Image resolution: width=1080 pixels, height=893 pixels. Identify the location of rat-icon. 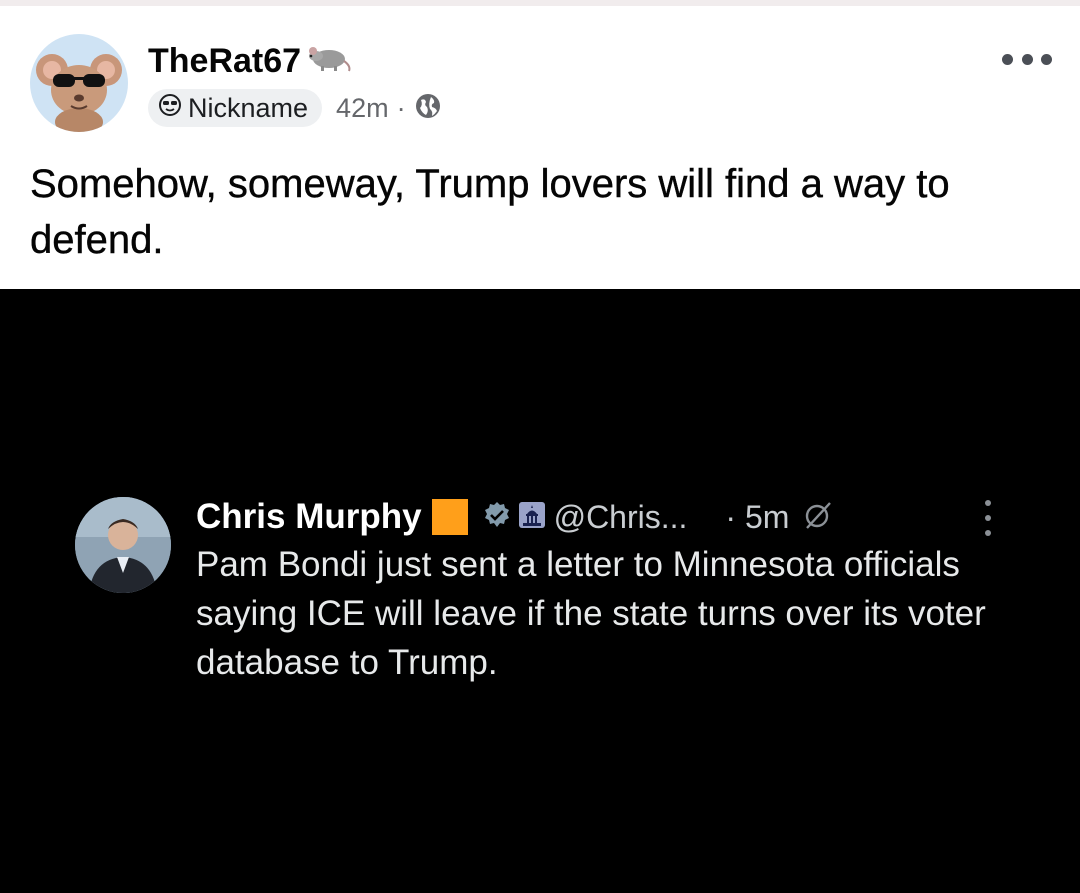
(328, 61).